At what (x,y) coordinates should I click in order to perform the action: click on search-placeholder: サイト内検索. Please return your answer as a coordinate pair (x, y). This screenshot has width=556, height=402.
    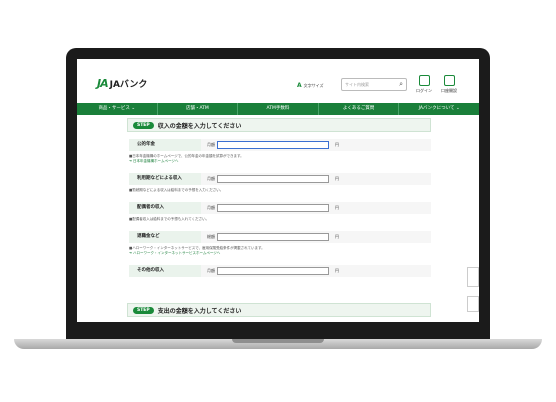
    Looking at the image, I should click on (357, 84).